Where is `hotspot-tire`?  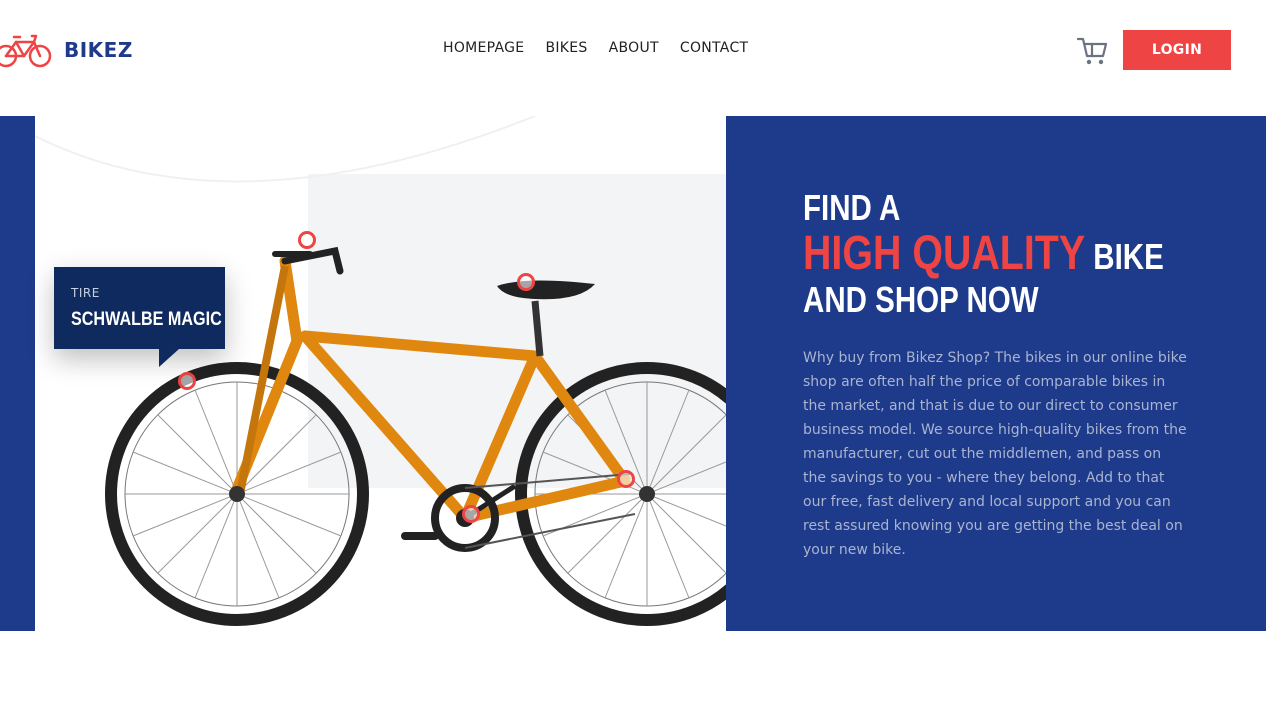 hotspot-tire is located at coordinates (187, 381).